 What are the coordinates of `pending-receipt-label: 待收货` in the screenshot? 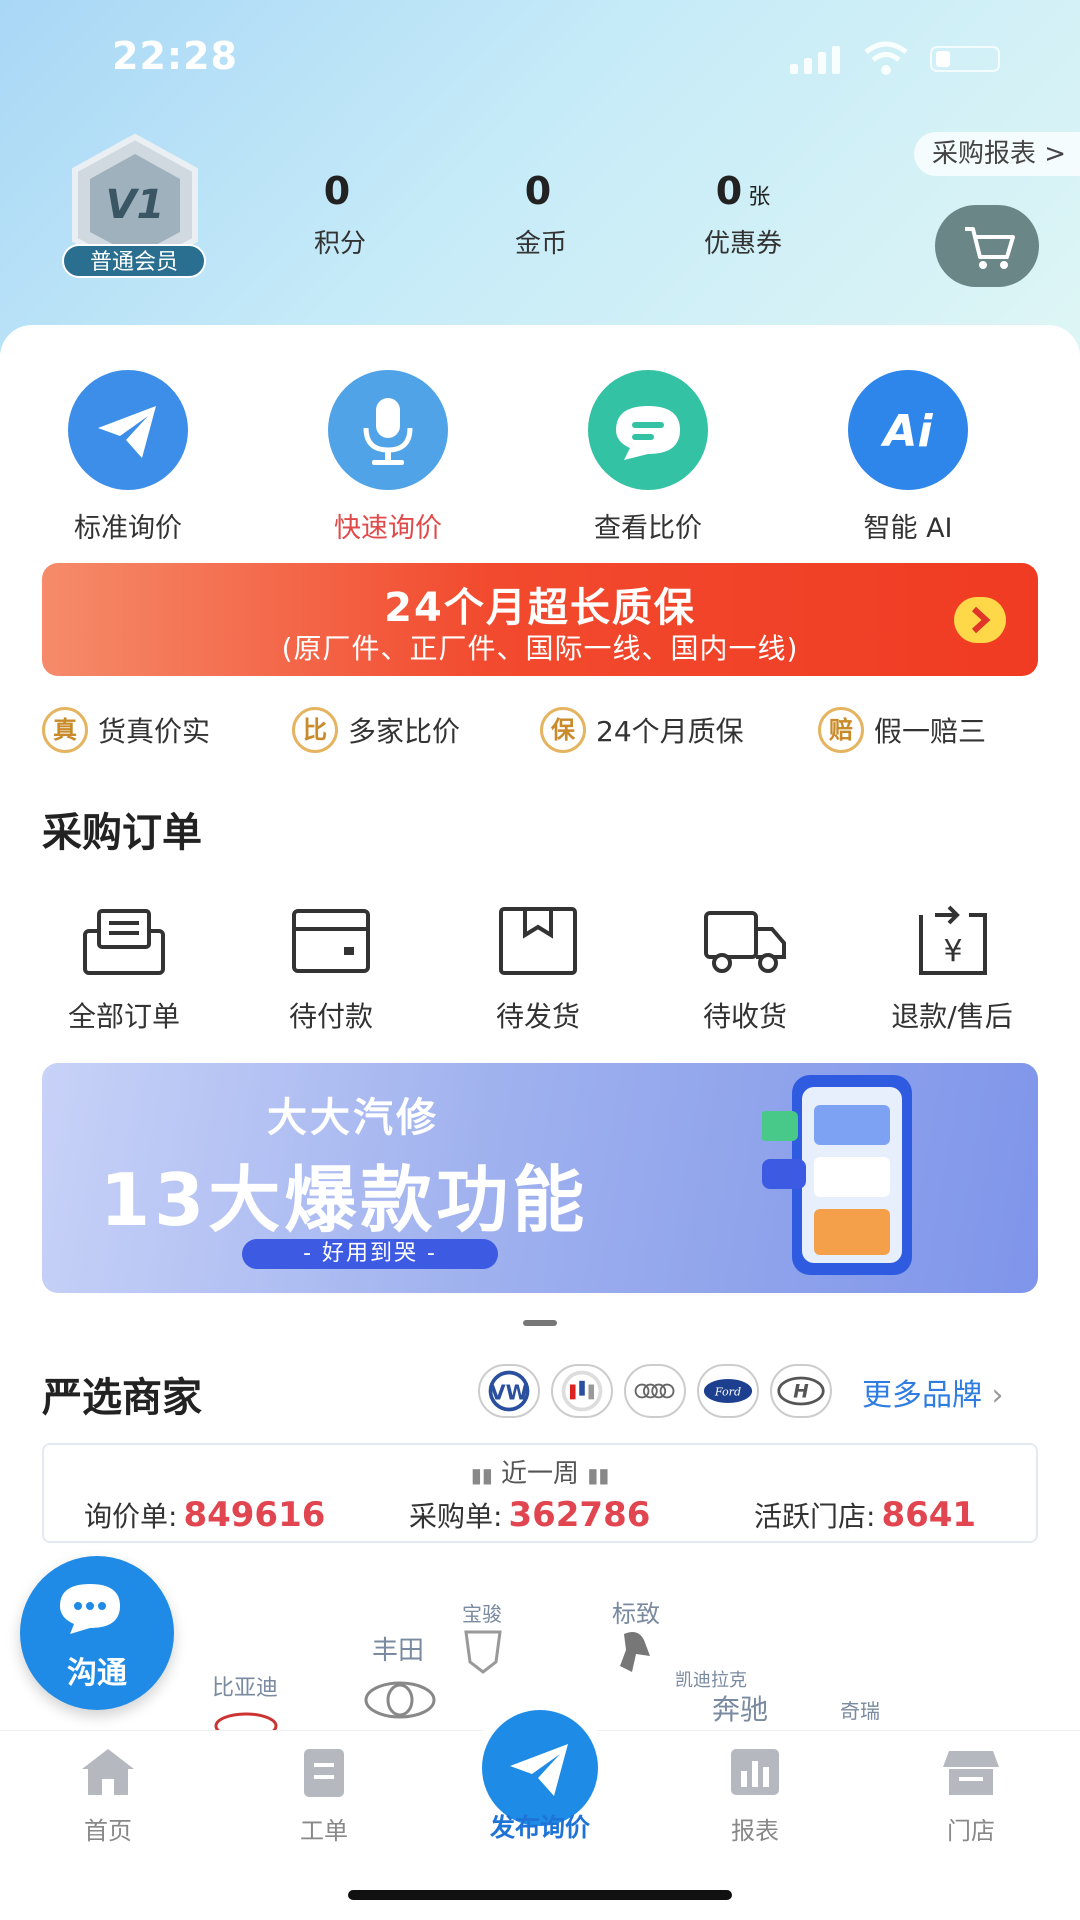 It's located at (744, 1016).